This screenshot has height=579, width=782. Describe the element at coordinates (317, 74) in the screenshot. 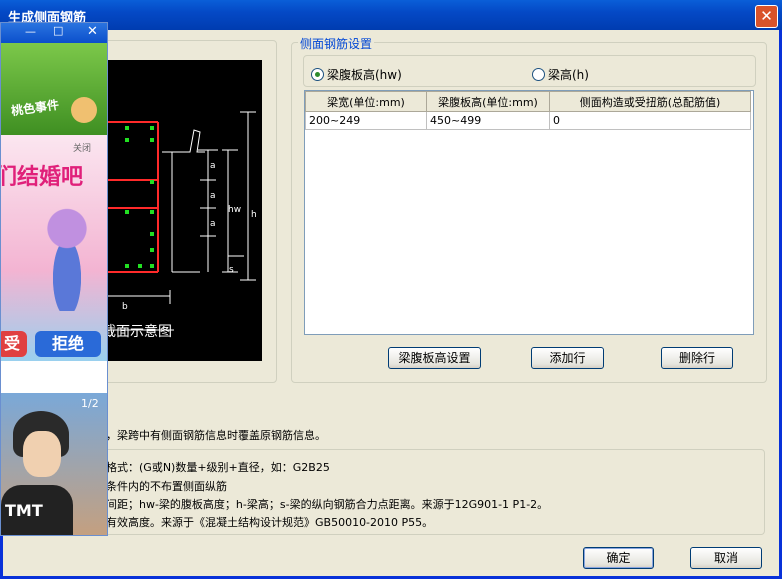

I see `radio-web-height-dot` at that location.